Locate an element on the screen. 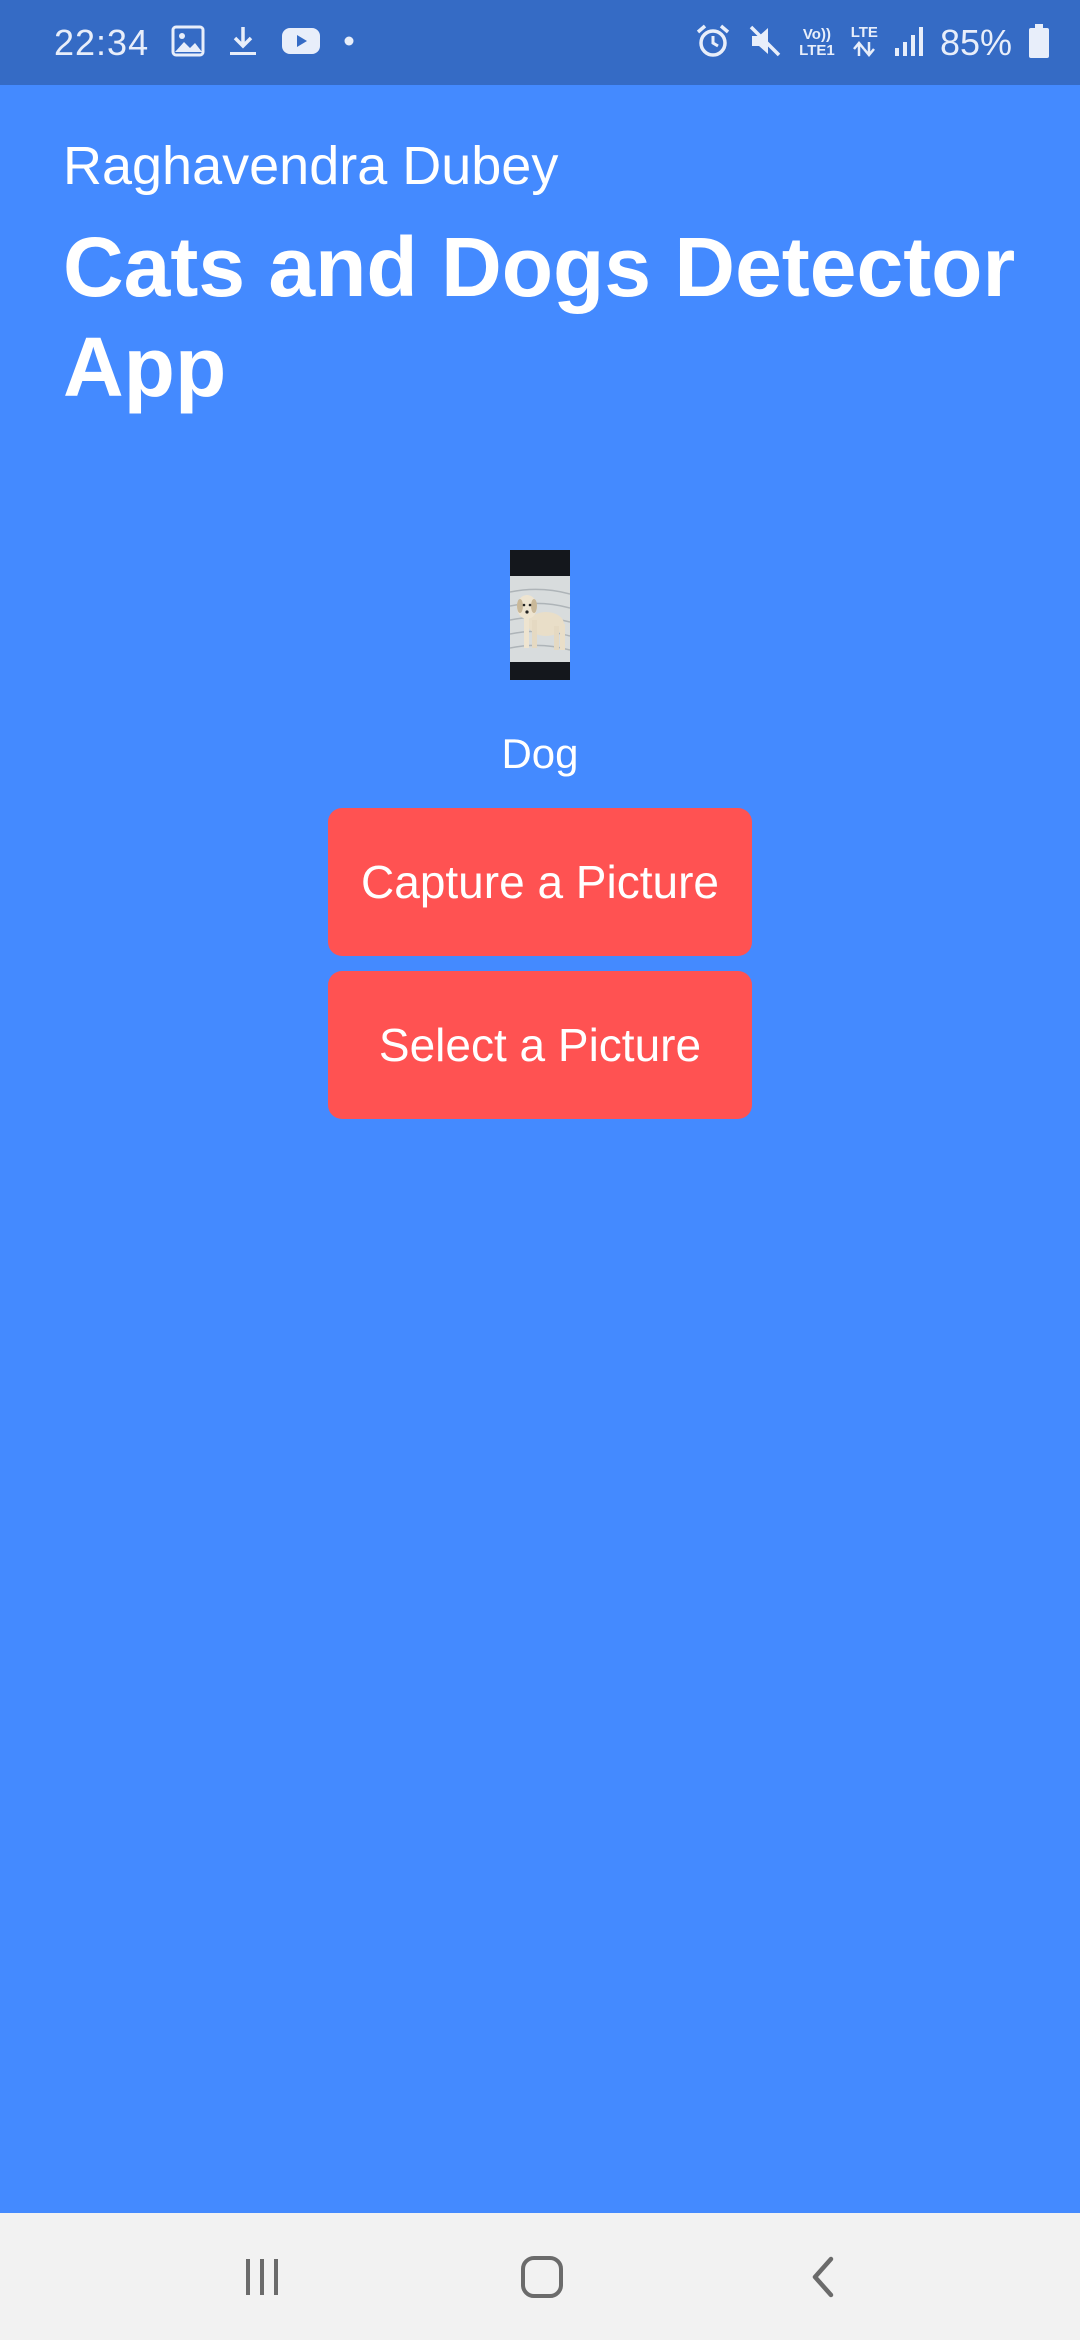 The width and height of the screenshot is (1080, 2340). data-arrows-icon is located at coordinates (864, 51).